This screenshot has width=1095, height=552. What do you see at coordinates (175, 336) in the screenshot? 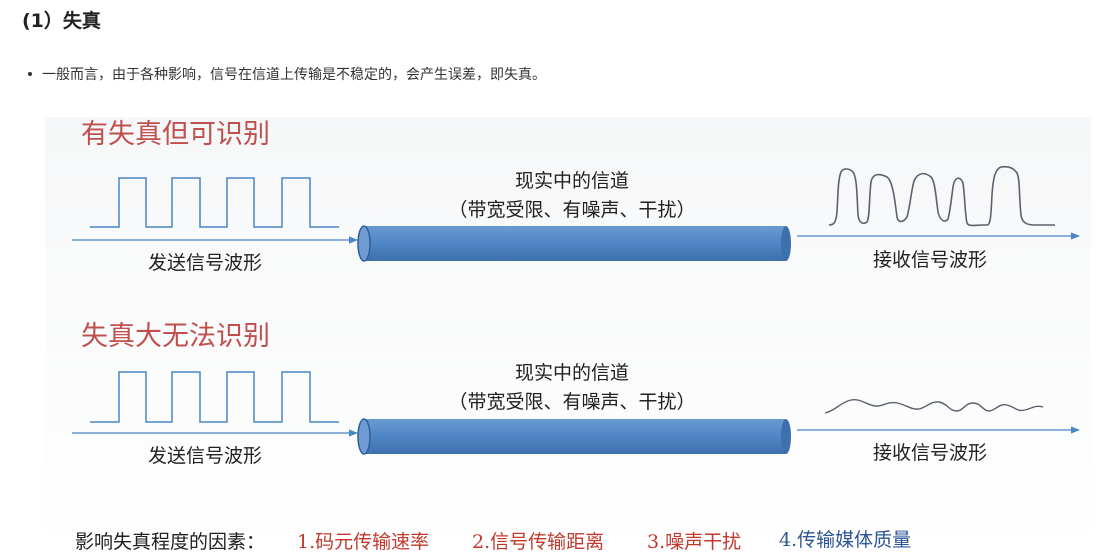
I see `panel-title: 失真大无法识别` at bounding box center [175, 336].